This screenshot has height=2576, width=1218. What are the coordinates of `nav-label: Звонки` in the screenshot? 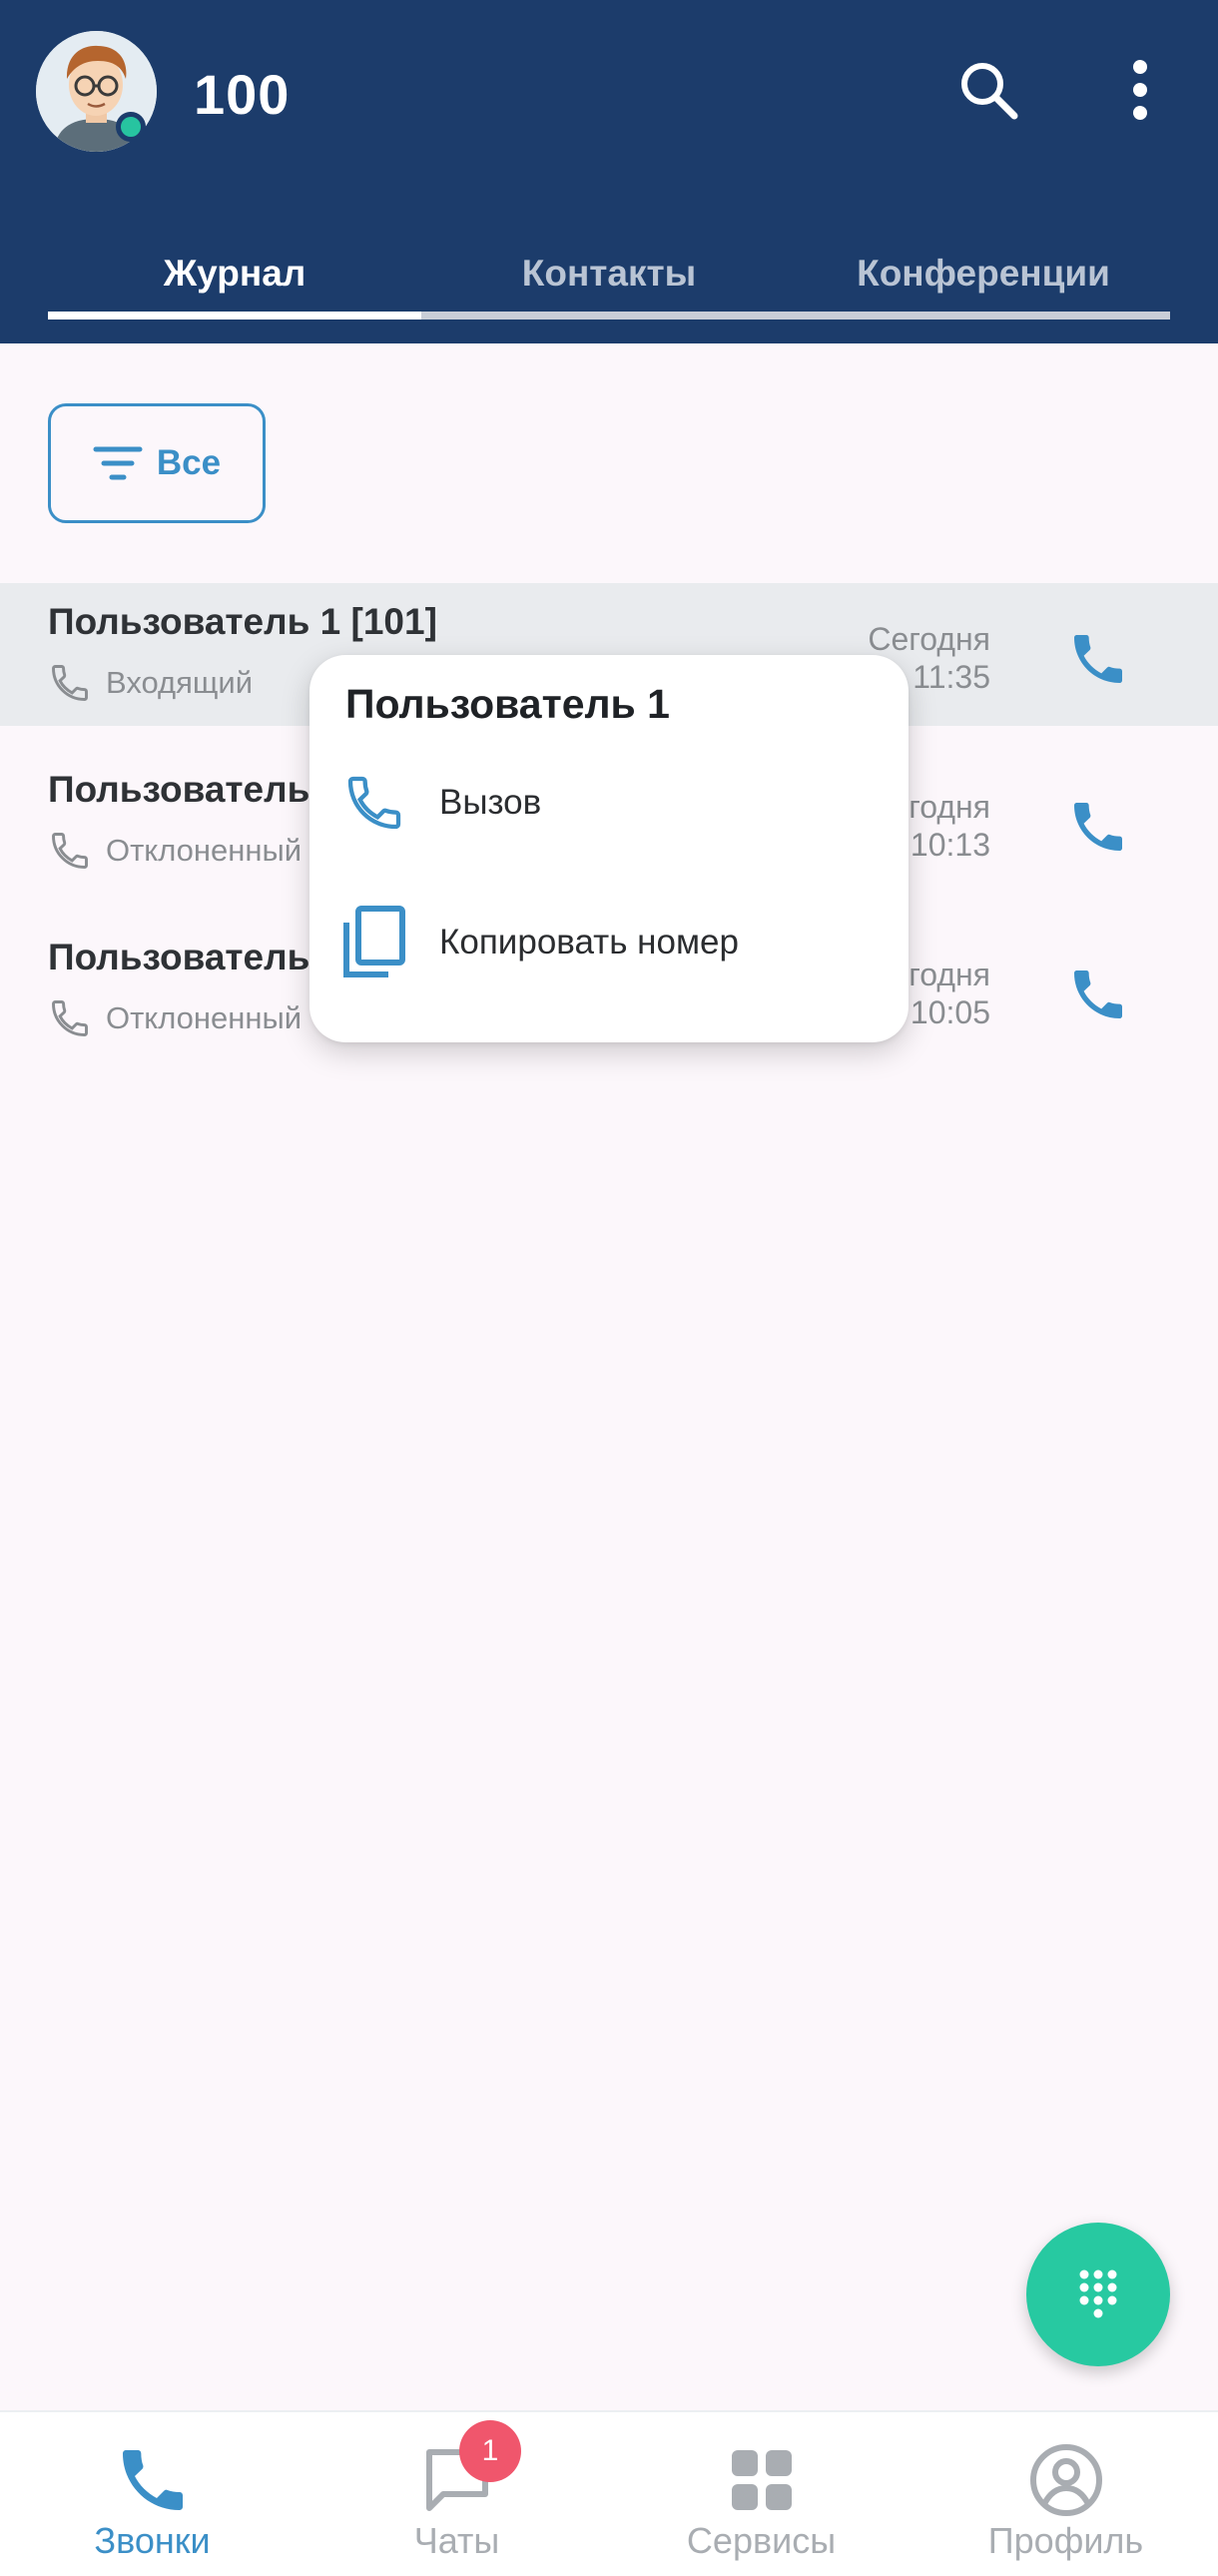 It's located at (153, 2540).